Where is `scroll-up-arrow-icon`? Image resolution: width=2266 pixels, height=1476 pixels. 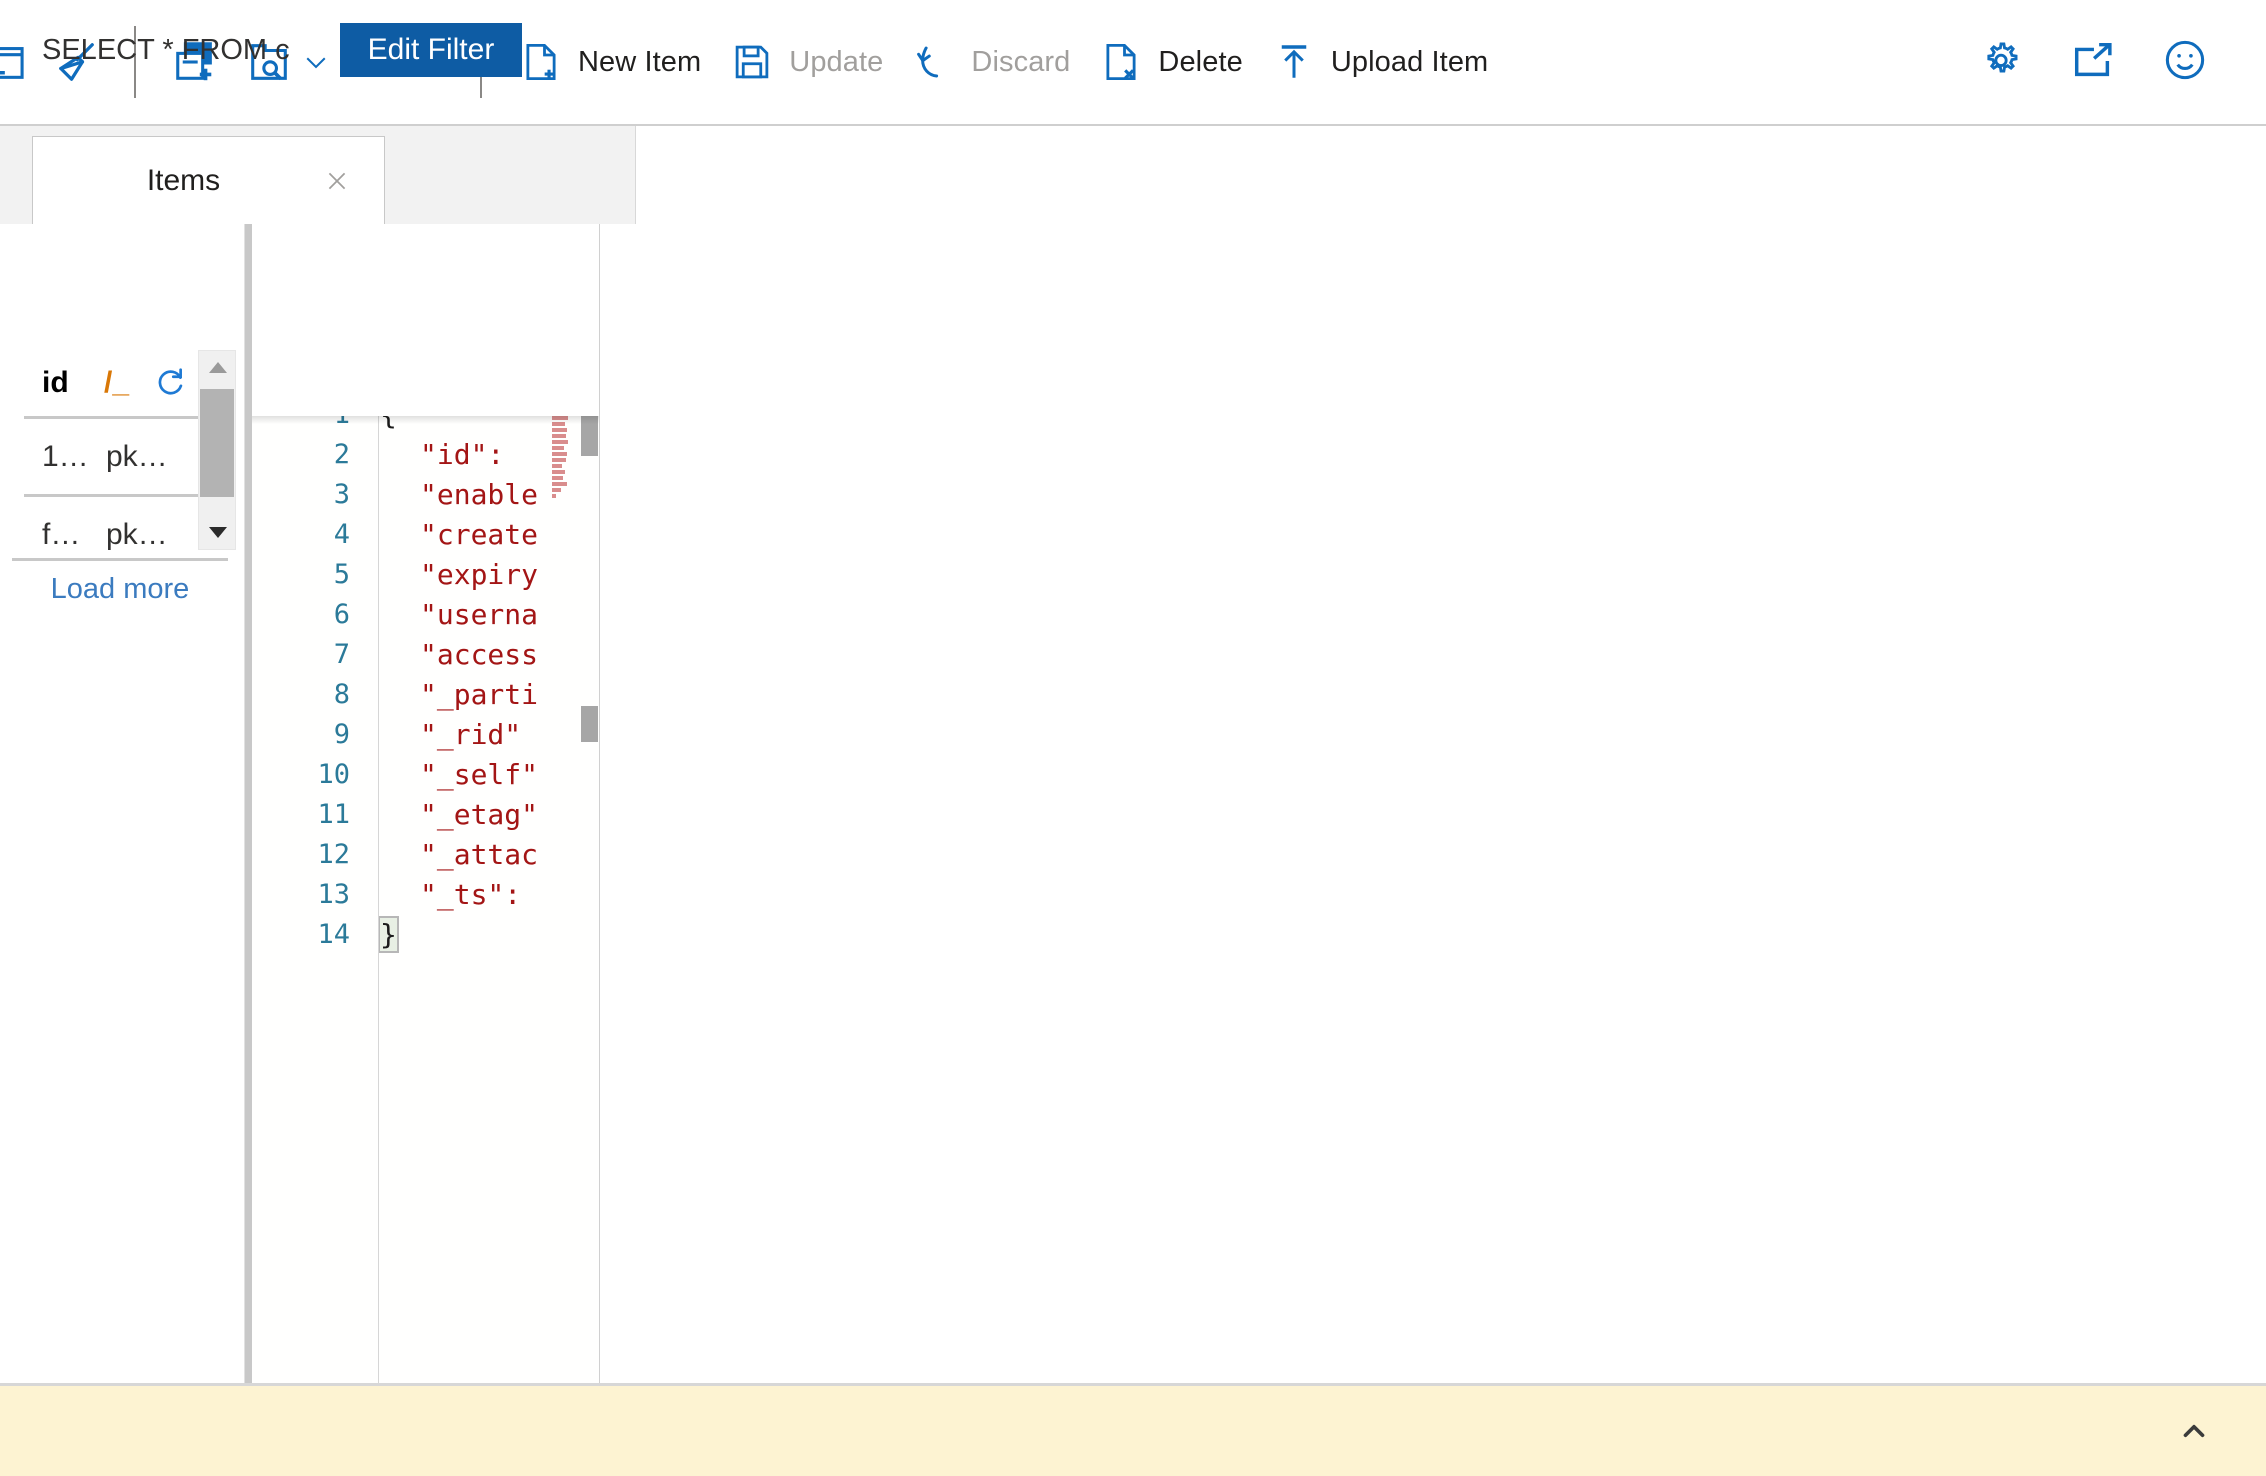 scroll-up-arrow-icon is located at coordinates (218, 368).